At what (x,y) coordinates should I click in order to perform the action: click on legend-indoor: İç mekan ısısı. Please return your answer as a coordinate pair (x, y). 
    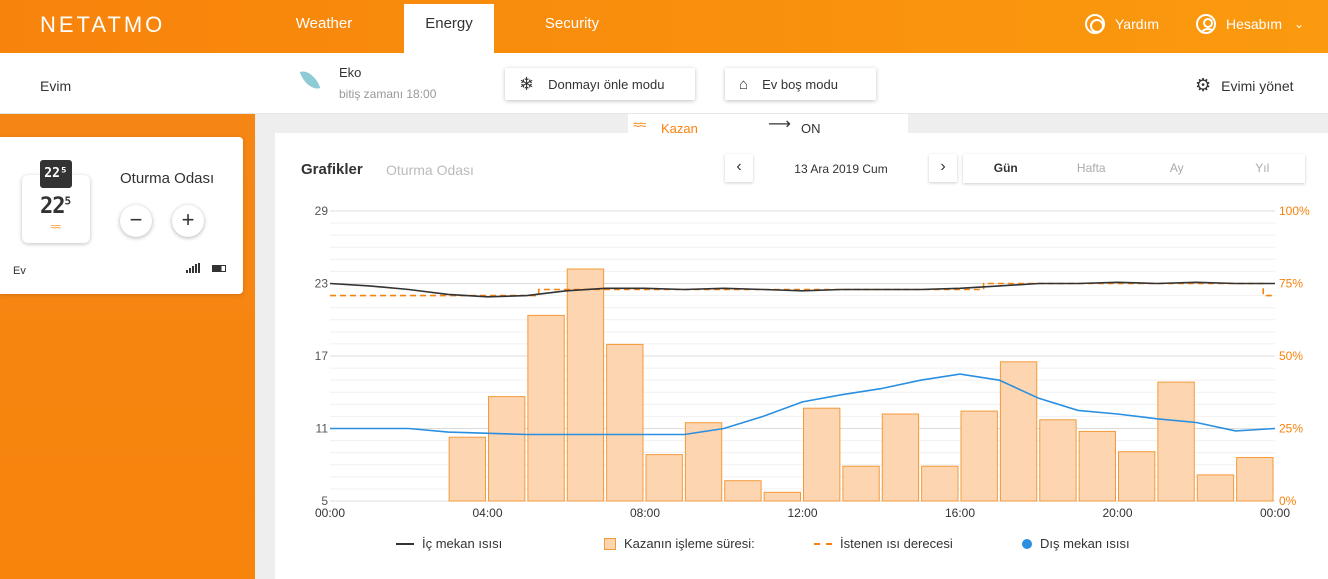
    Looking at the image, I should click on (449, 543).